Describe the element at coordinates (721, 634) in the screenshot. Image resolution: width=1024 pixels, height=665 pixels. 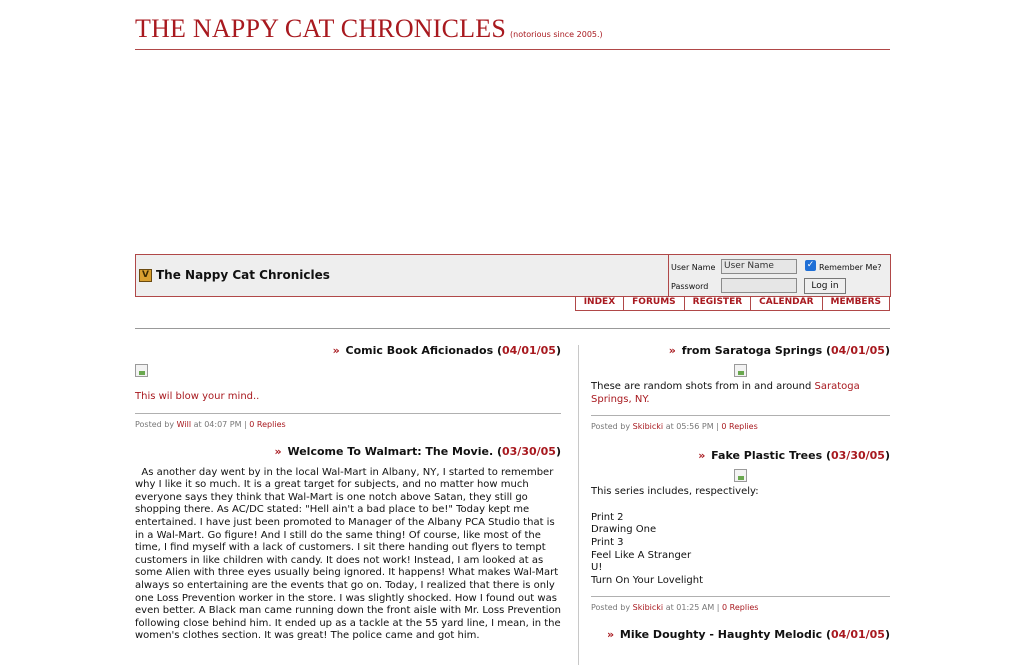
I see `post-title-link: Mike Doughty - Haughty Melodic` at that location.